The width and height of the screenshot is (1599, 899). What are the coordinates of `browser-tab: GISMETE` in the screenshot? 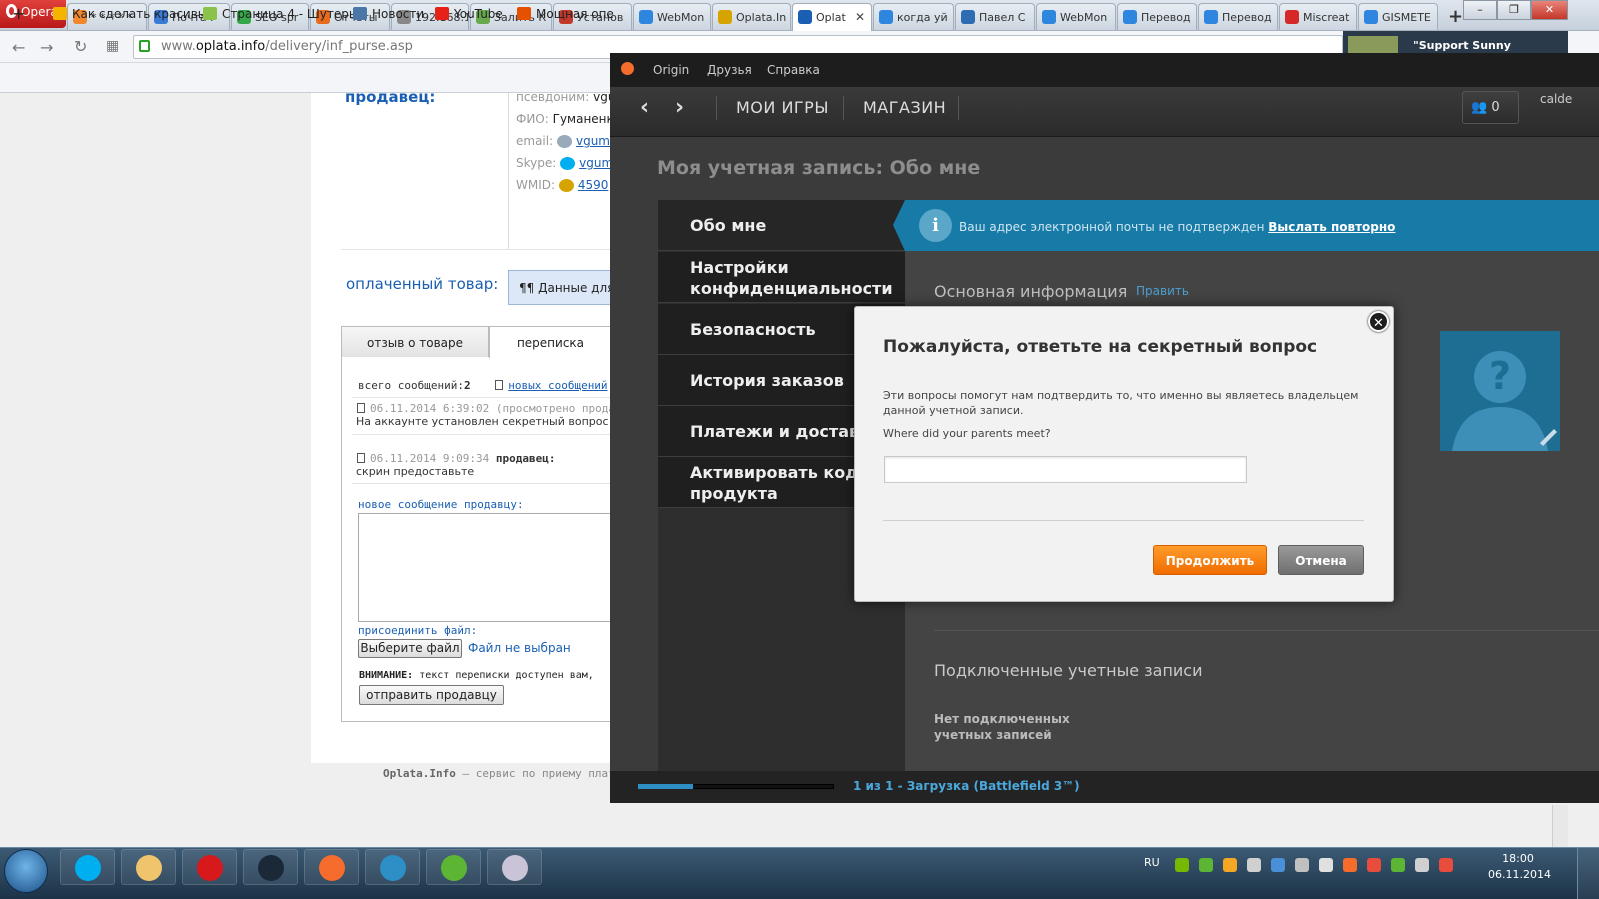 It's located at (1398, 16).